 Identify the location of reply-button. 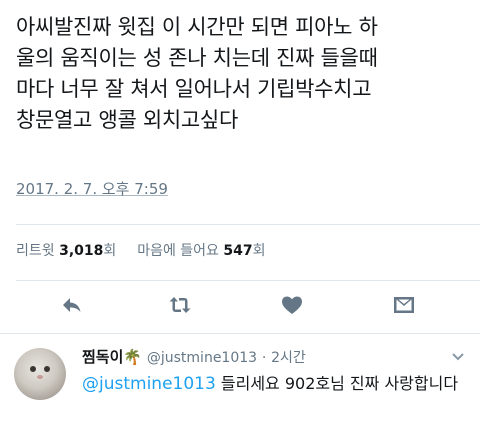
(72, 307).